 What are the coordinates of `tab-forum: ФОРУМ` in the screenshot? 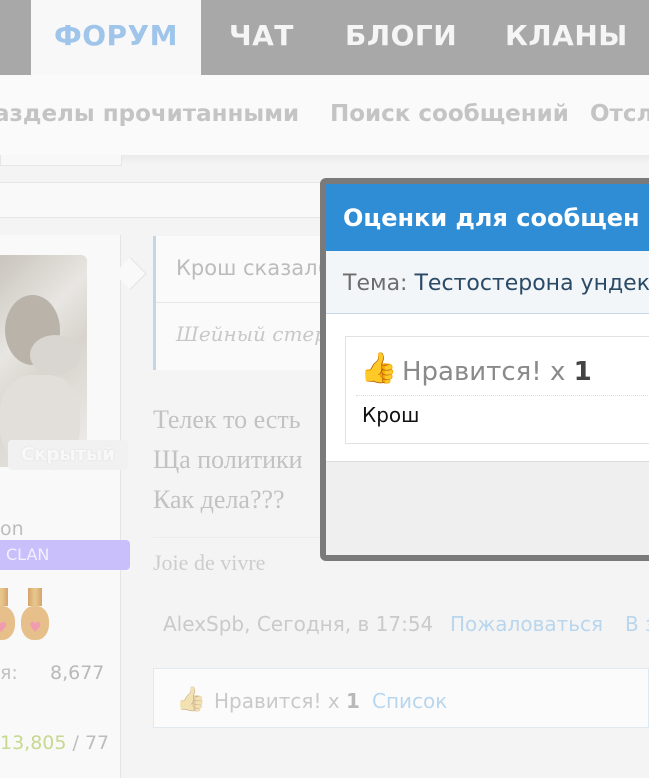 It's located at (116, 37).